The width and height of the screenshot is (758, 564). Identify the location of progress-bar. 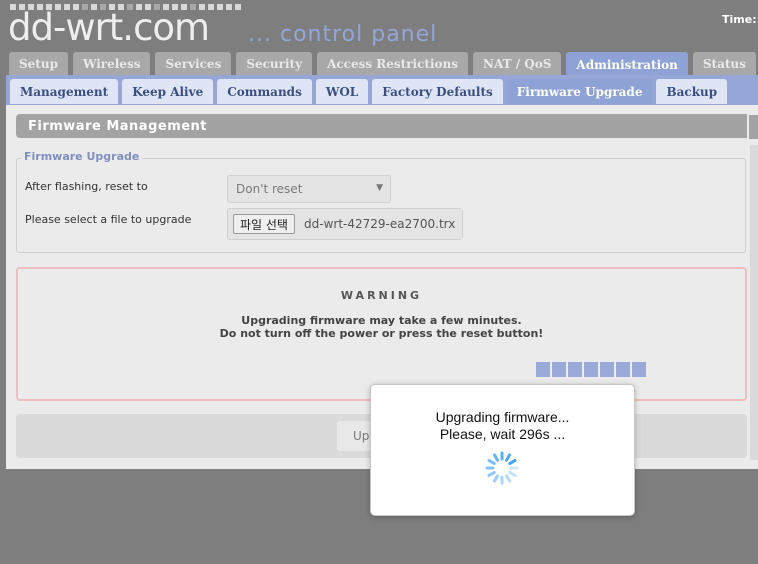
(591, 369).